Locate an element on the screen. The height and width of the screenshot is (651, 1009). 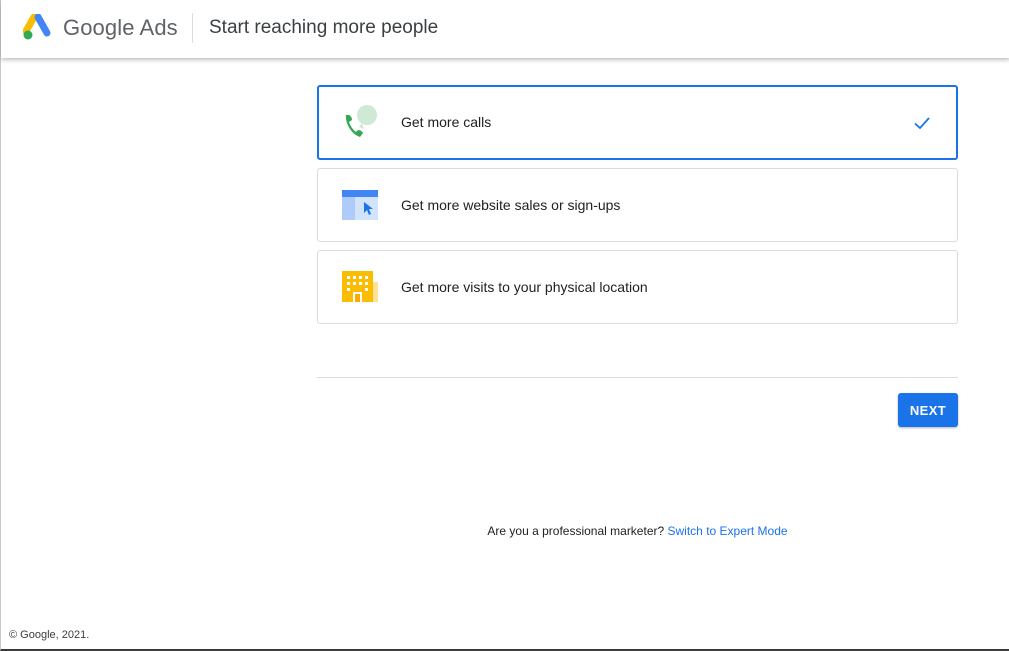
goal-label: Get more calls is located at coordinates (446, 122).